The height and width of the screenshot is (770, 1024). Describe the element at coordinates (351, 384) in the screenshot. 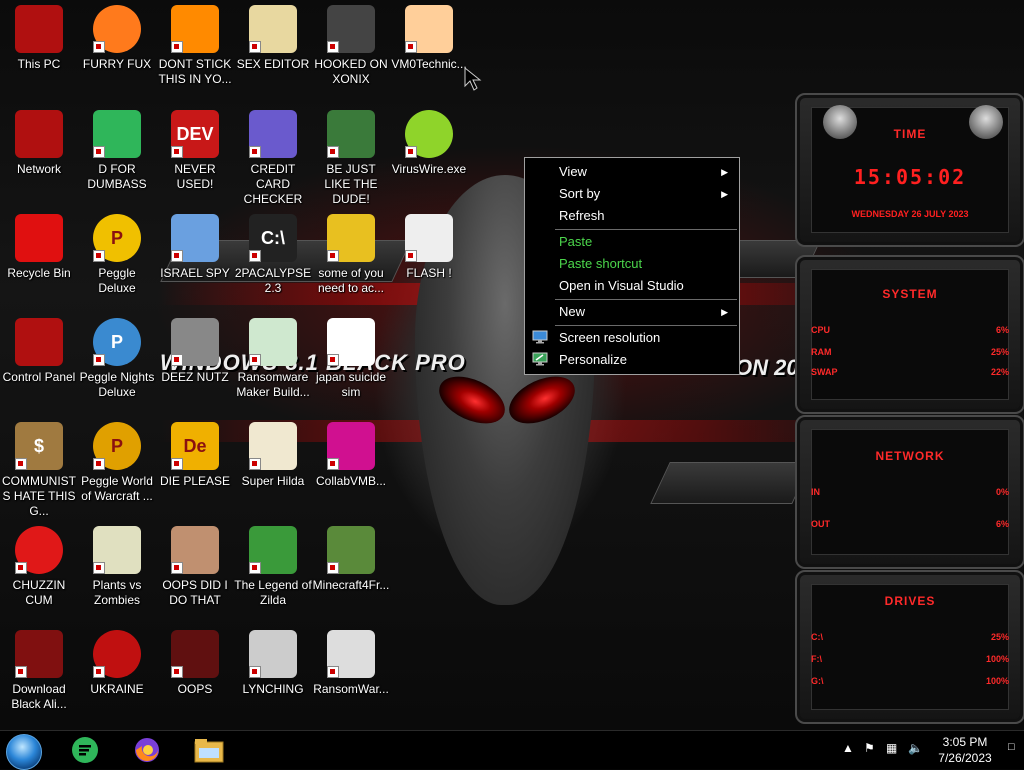

I see `desktop-icon-label: japan suicide sim` at that location.